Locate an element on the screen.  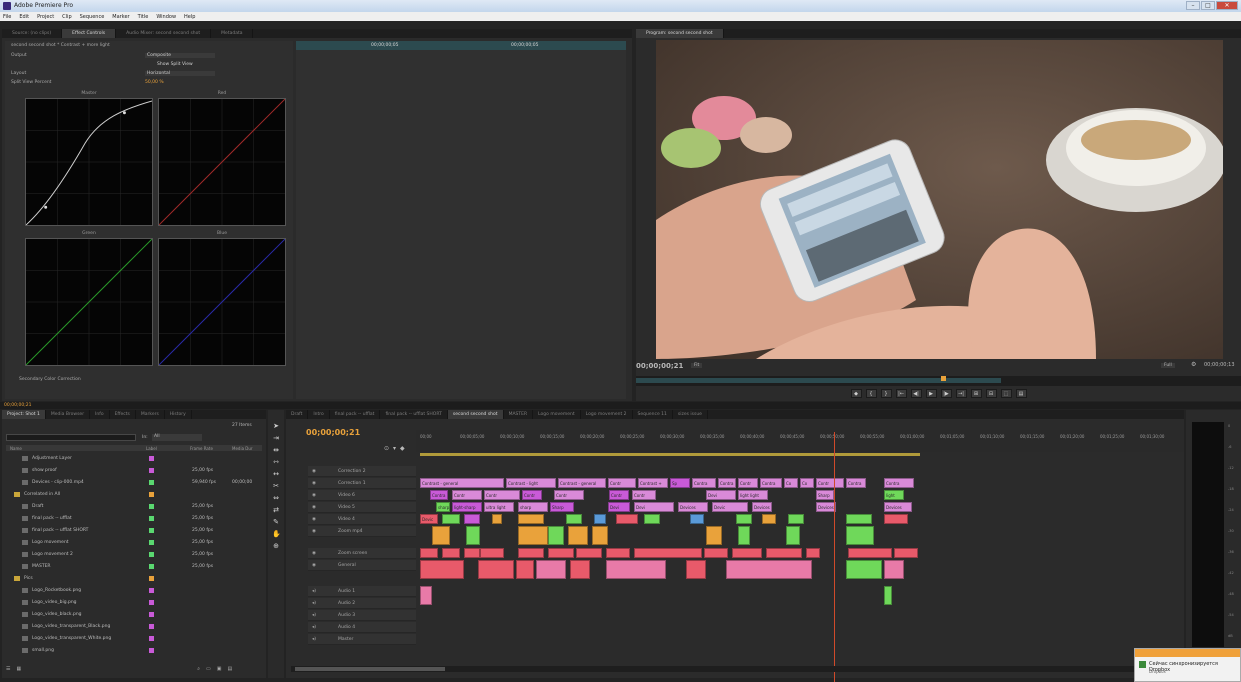
zoom-tool-icon: ⊕ is located at coordinates (276, 546).